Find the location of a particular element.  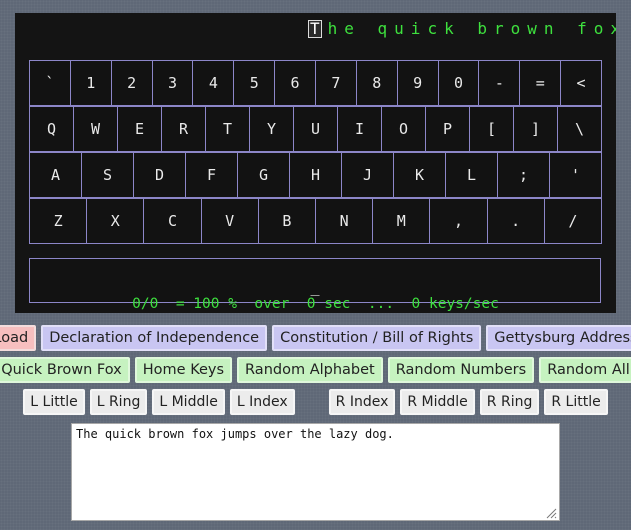

key: Y is located at coordinates (271, 129).